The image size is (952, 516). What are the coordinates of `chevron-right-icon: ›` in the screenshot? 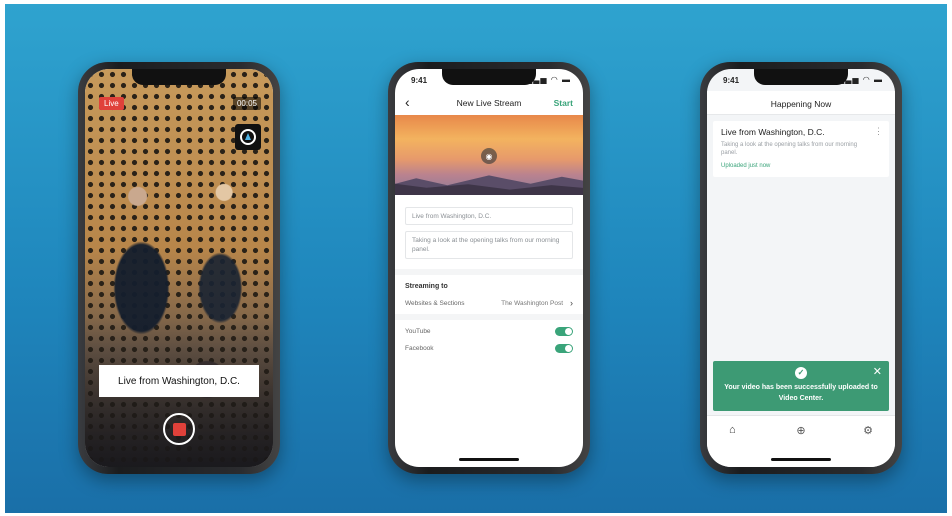 It's located at (571, 303).